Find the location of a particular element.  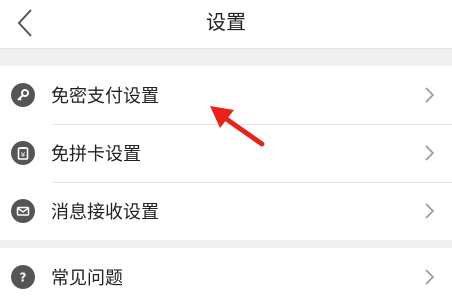

row-label: 消息接收设置 is located at coordinates (105, 212).